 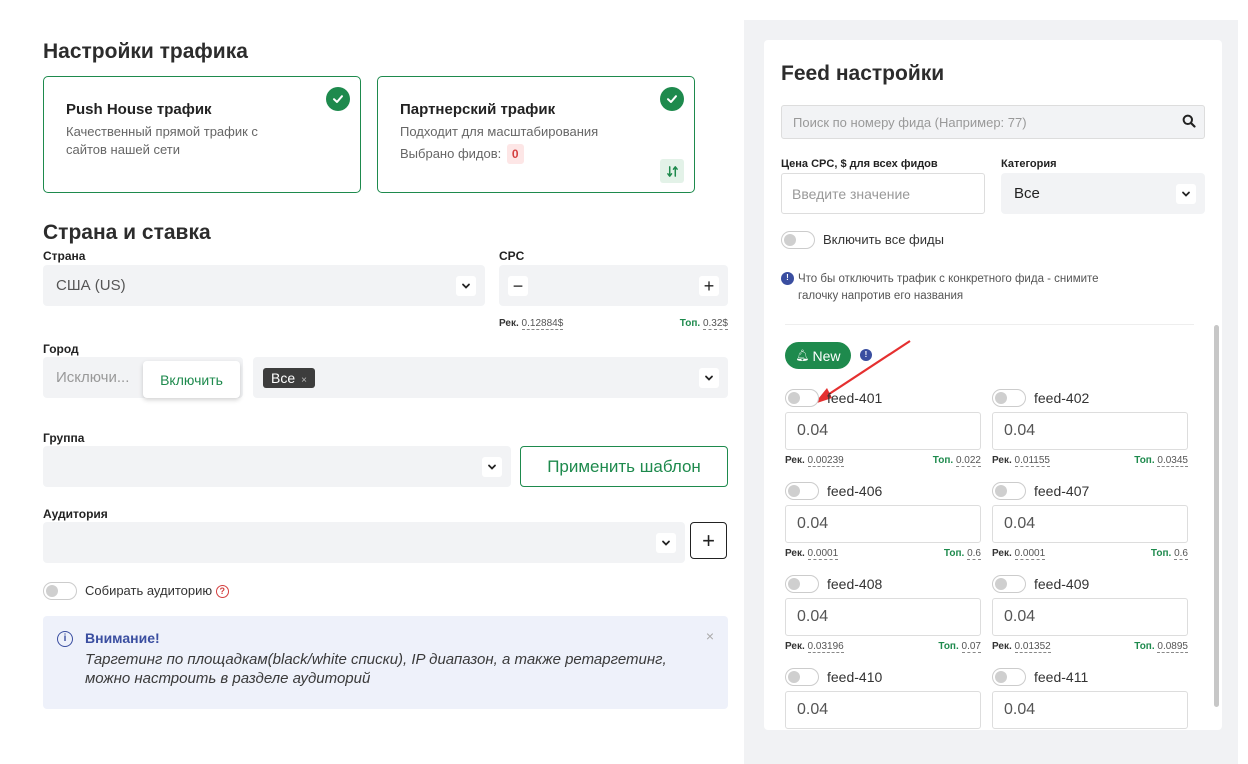 I want to click on selected-feeds-count: 0, so click(x=515, y=154).